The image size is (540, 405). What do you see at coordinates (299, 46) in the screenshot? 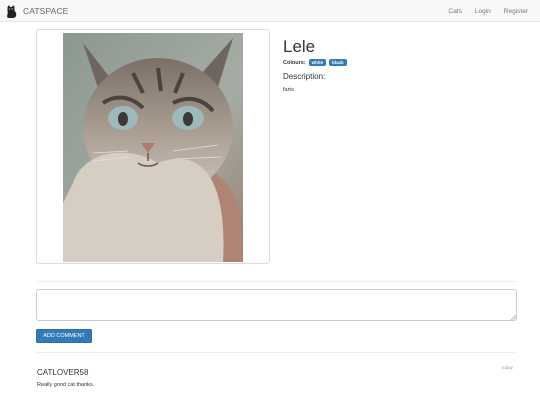
I see `cat-name-heading: Lele` at bounding box center [299, 46].